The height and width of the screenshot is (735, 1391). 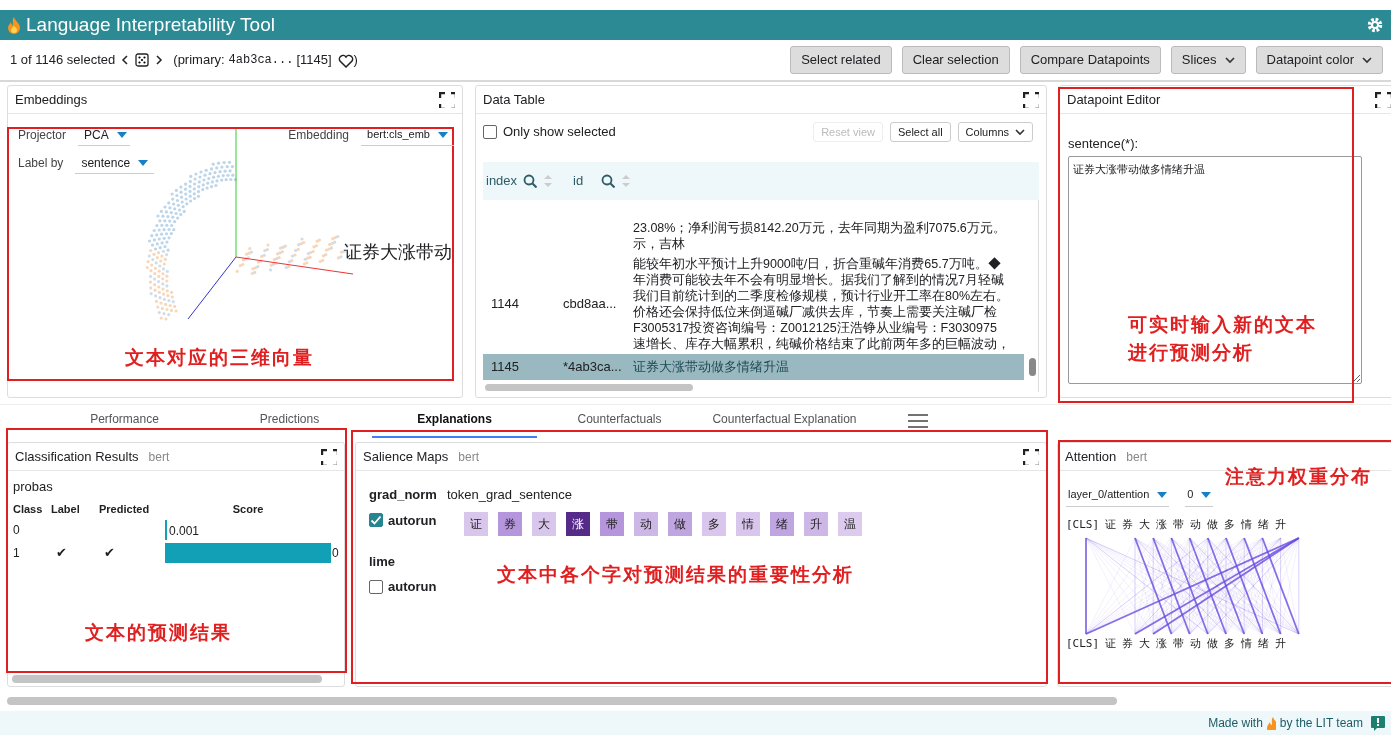 What do you see at coordinates (124, 424) in the screenshot?
I see `tab: Performance` at bounding box center [124, 424].